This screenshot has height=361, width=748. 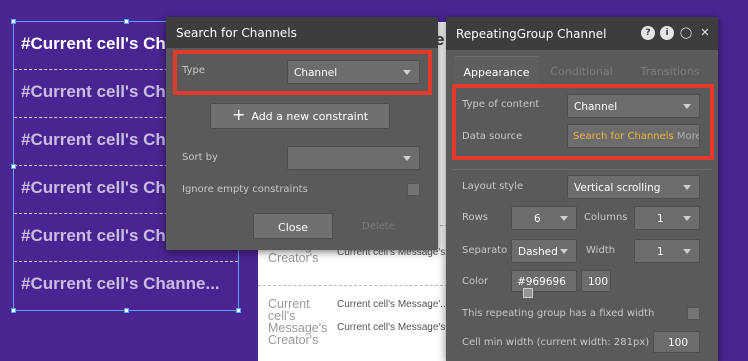 What do you see at coordinates (238, 114) in the screenshot?
I see `plus-icon: +` at bounding box center [238, 114].